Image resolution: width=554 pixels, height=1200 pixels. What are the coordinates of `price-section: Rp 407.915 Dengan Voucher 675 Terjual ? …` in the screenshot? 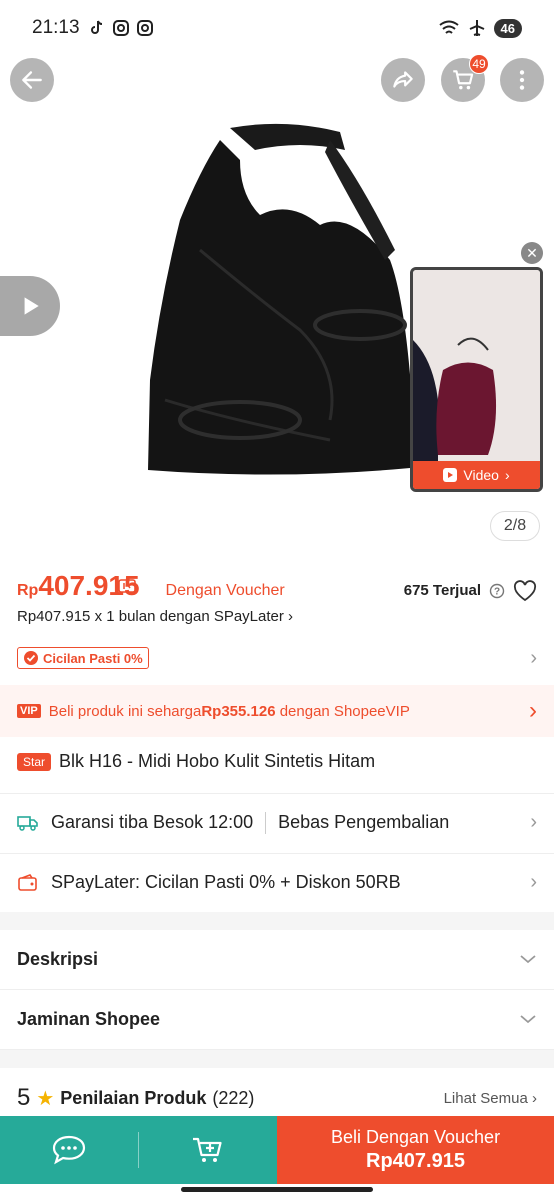 It's located at (277, 597).